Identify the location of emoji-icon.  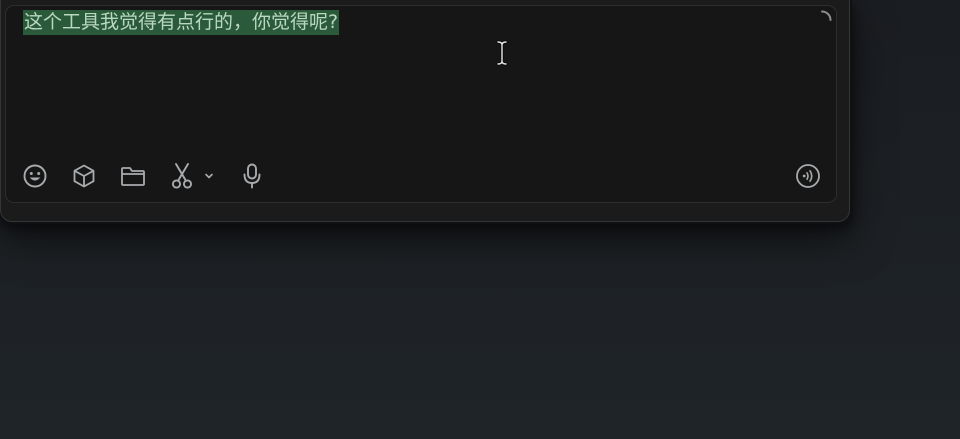
(35, 176).